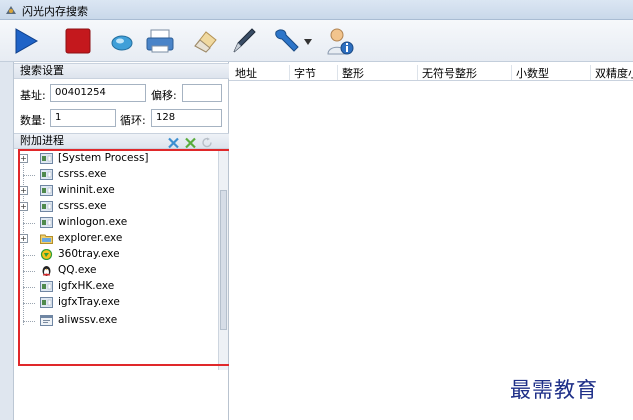  Describe the element at coordinates (160, 41) in the screenshot. I see `print-icon` at that location.